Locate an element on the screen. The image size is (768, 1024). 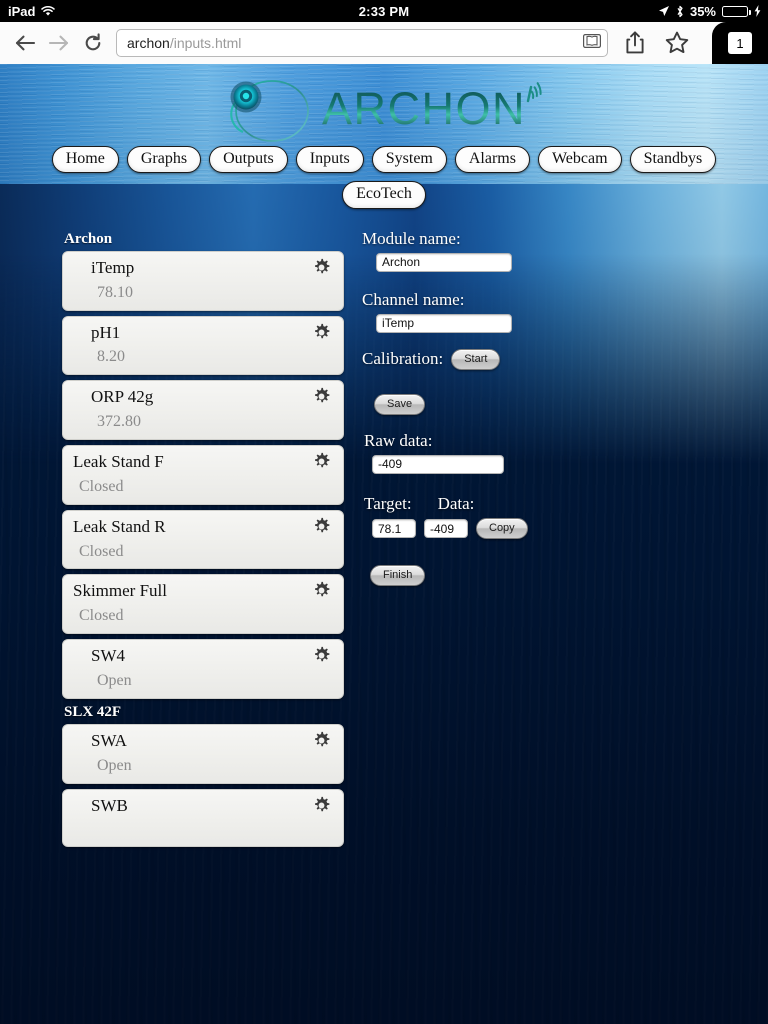
archon-logo-text: ARCHON is located at coordinates (424, 108).